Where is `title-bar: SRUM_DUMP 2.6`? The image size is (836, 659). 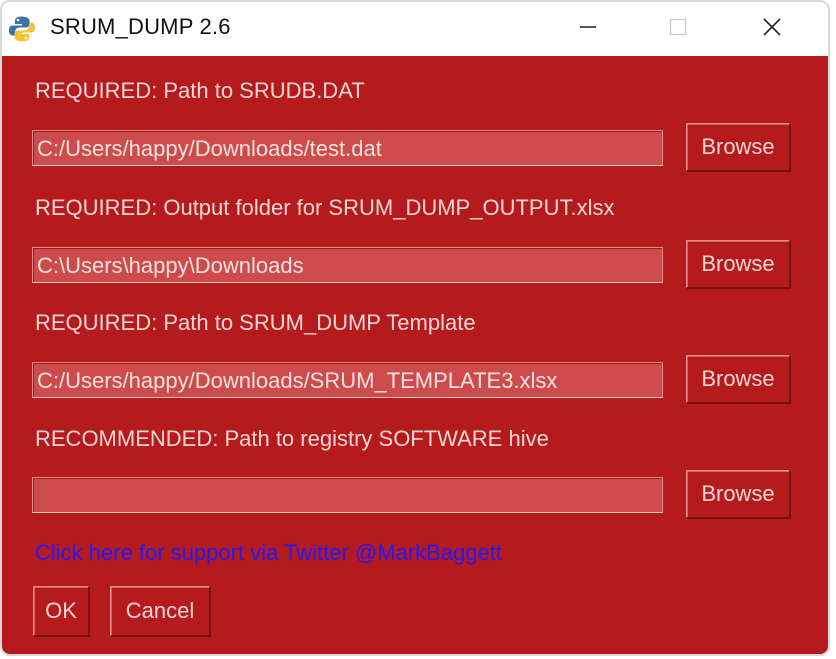
title-bar: SRUM_DUMP 2.6 is located at coordinates (415, 29).